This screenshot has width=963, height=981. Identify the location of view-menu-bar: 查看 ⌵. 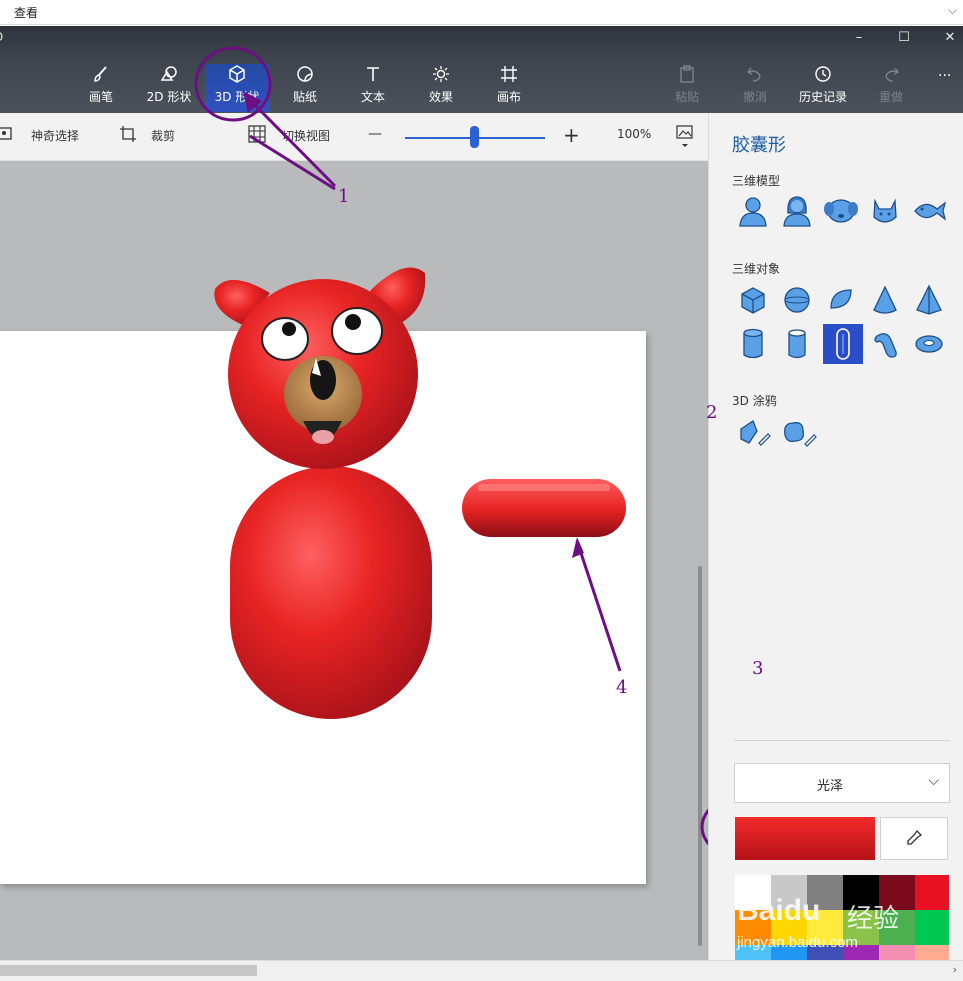
(481, 12).